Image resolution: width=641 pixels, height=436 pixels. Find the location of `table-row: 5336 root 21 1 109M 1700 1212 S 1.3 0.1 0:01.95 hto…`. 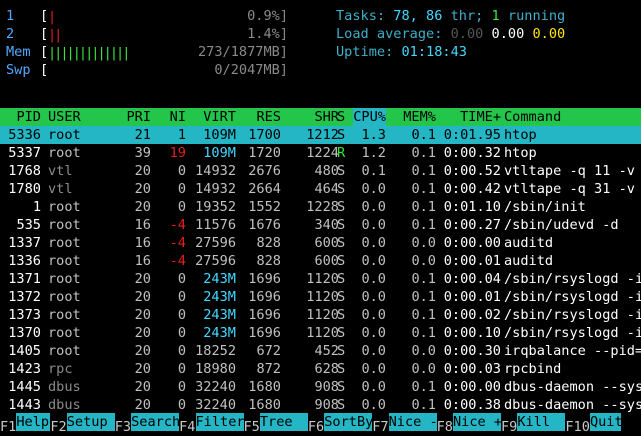

table-row: 5336 root 21 1 109M 1700 1212 S 1.3 0.1 0:01.95 hto… is located at coordinates (320, 135).